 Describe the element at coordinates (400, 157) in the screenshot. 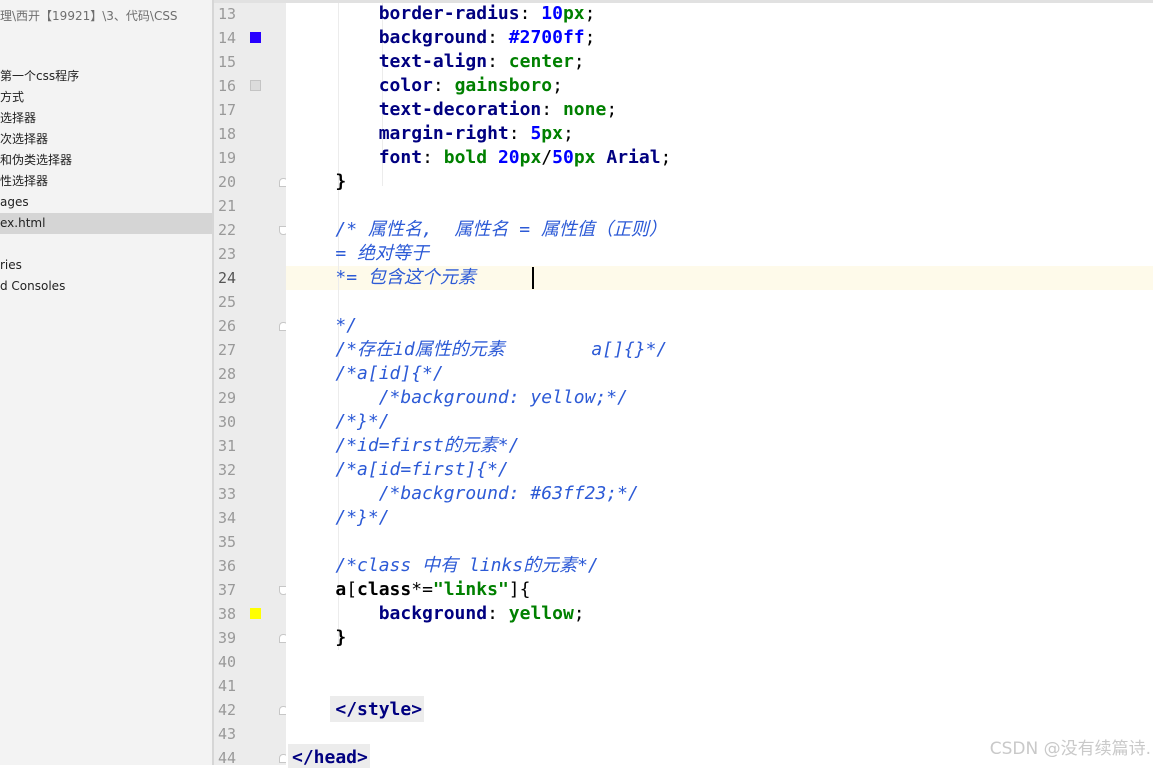

I see `code-token: font` at that location.